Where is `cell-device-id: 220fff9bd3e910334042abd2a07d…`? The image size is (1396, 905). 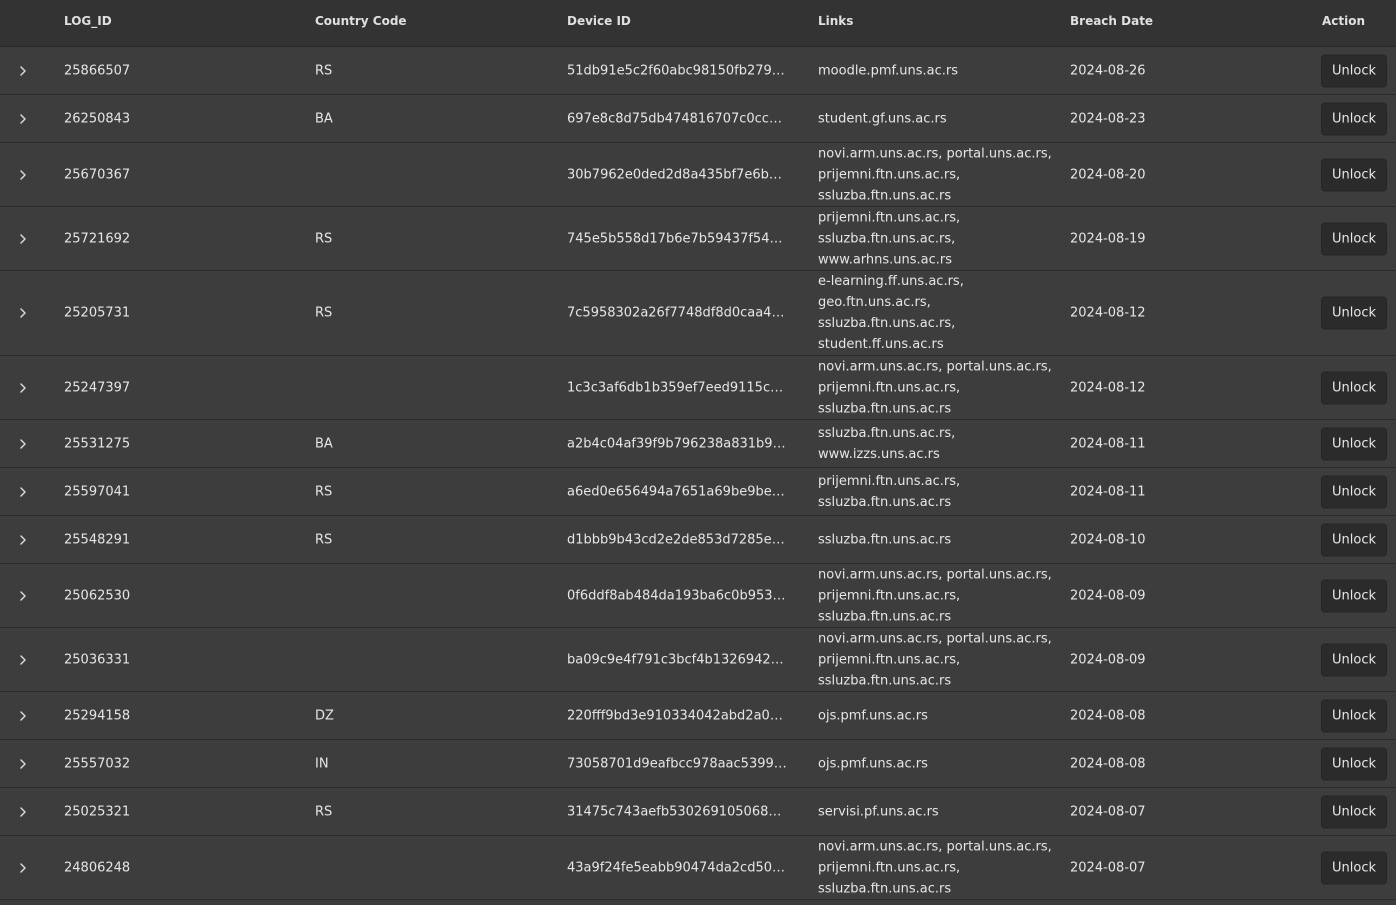 cell-device-id: 220fff9bd3e910334042abd2a07d… is located at coordinates (678, 715).